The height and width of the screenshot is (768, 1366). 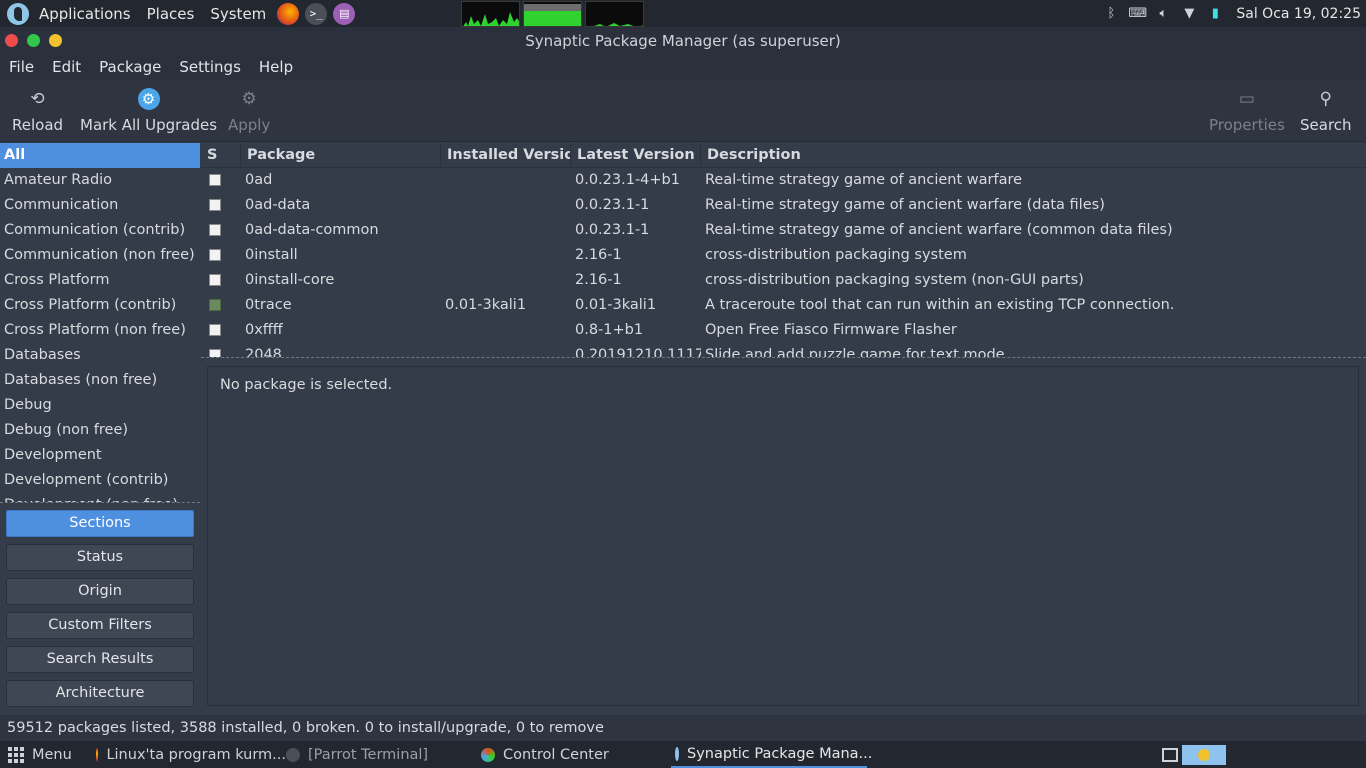 What do you see at coordinates (100, 380) in the screenshot?
I see `section-item: Databases (non free)` at bounding box center [100, 380].